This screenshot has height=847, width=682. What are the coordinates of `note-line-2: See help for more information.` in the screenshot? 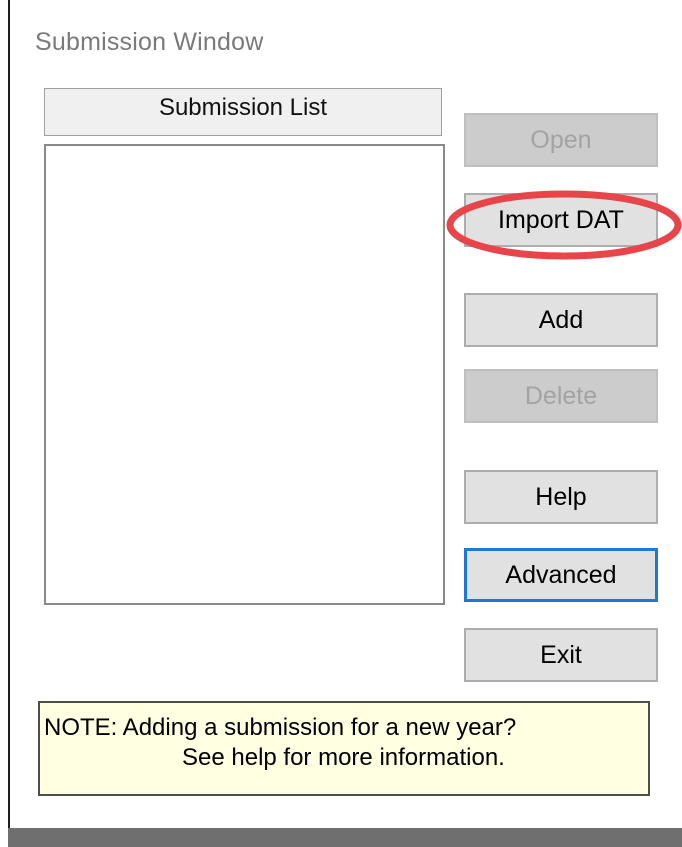 It's located at (343, 757).